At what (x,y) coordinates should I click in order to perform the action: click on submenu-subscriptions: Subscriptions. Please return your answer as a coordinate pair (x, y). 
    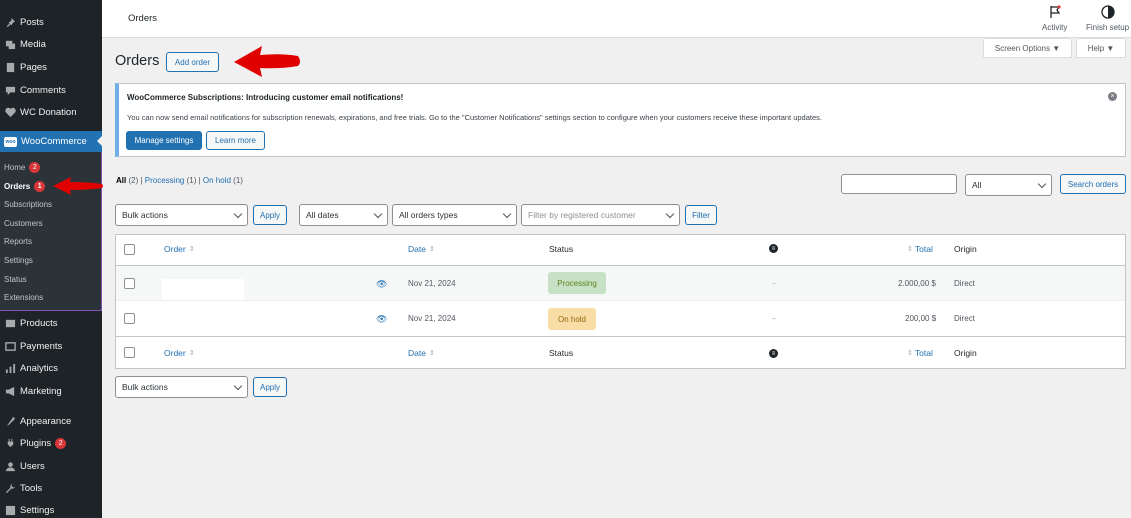
    Looking at the image, I should click on (28, 204).